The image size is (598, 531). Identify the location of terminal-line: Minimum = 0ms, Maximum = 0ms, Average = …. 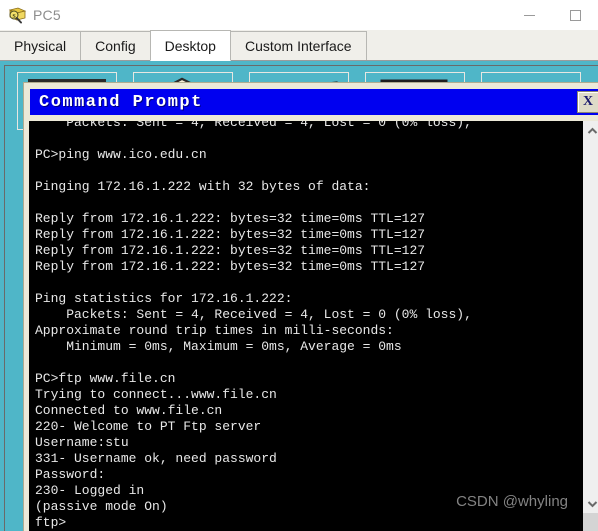
(218, 346).